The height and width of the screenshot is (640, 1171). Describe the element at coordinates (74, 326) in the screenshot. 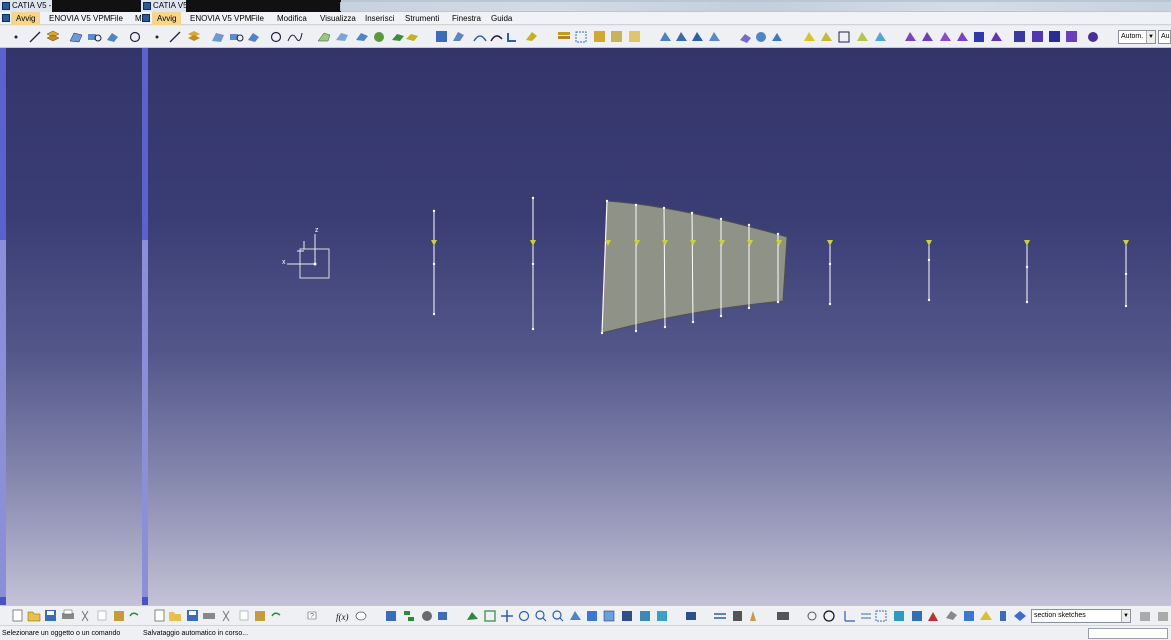

I see `viewport-left` at that location.